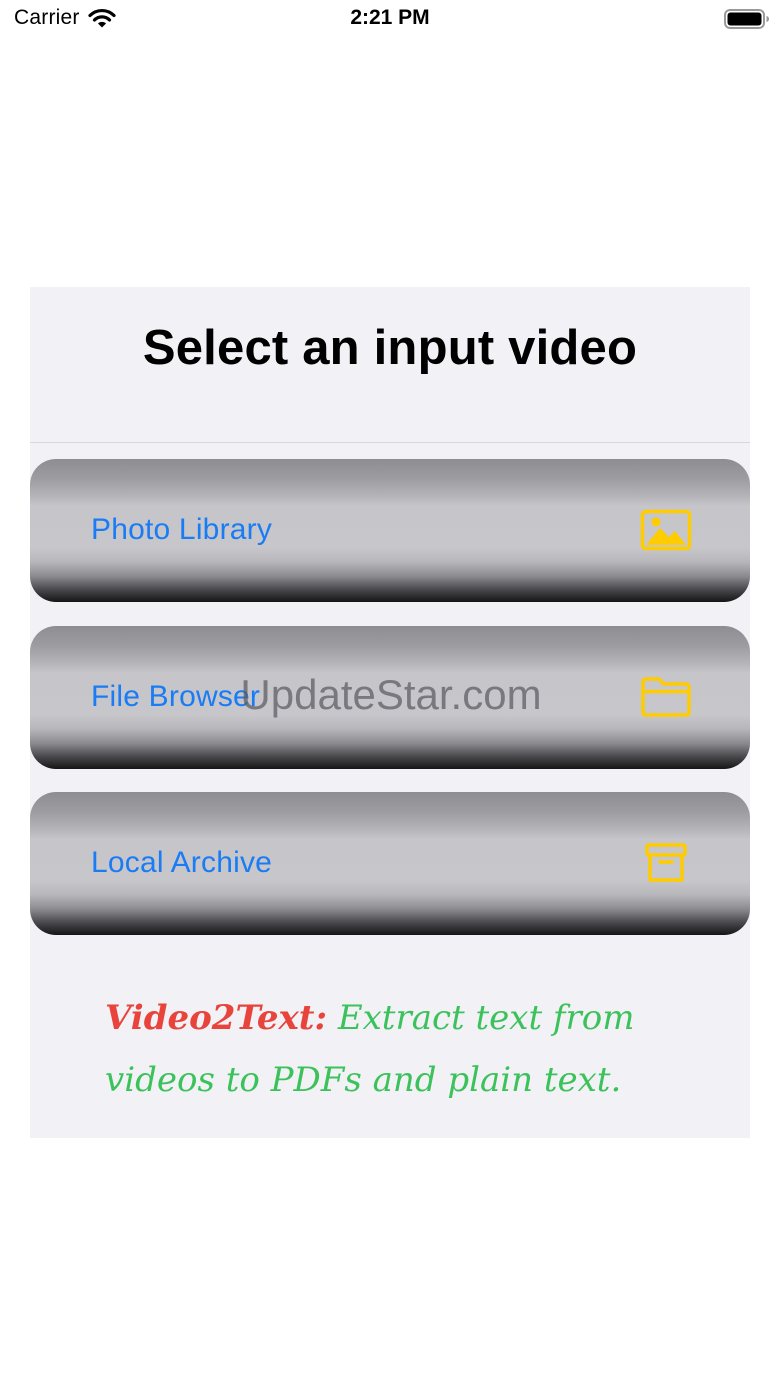  What do you see at coordinates (182, 862) in the screenshot?
I see `local-archive-label: Local Archive` at bounding box center [182, 862].